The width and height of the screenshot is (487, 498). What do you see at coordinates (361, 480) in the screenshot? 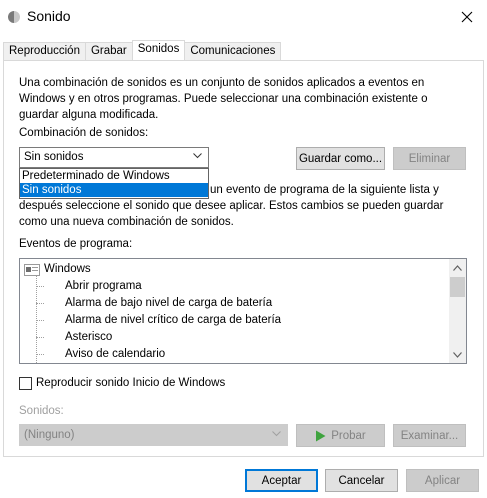
I see `cancel-button: Cancelar` at bounding box center [361, 480].